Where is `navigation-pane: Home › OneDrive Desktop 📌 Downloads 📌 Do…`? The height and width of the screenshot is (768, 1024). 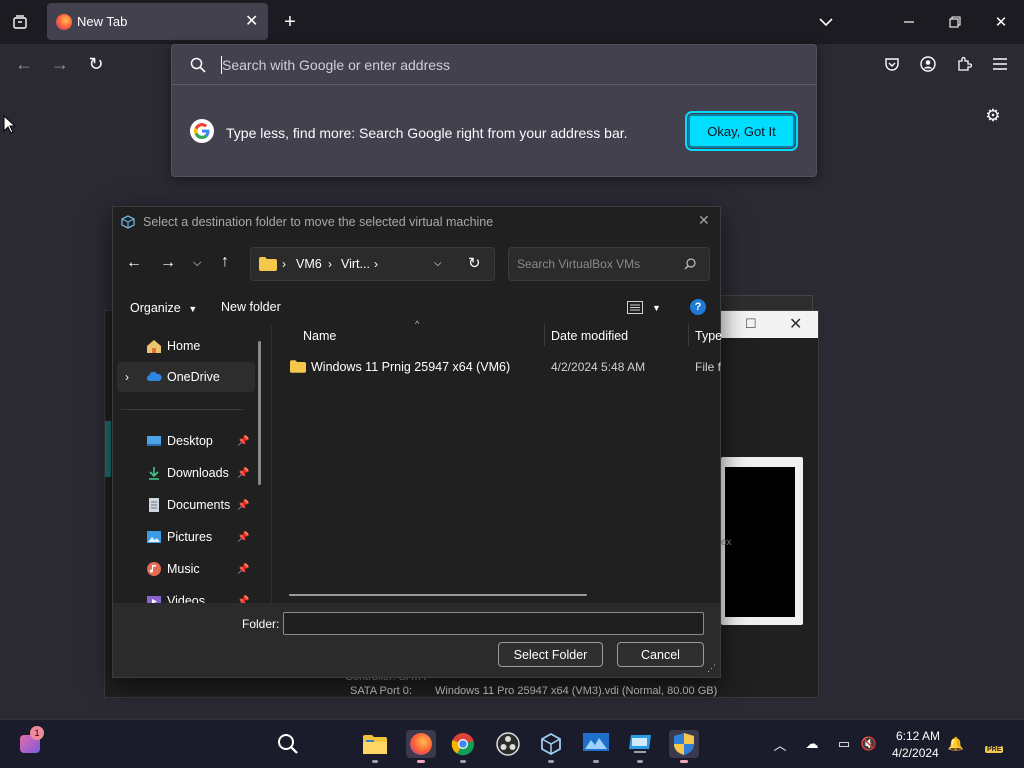
navigation-pane: Home › OneDrive Desktop 📌 Downloads 📌 Do… is located at coordinates (192, 466).